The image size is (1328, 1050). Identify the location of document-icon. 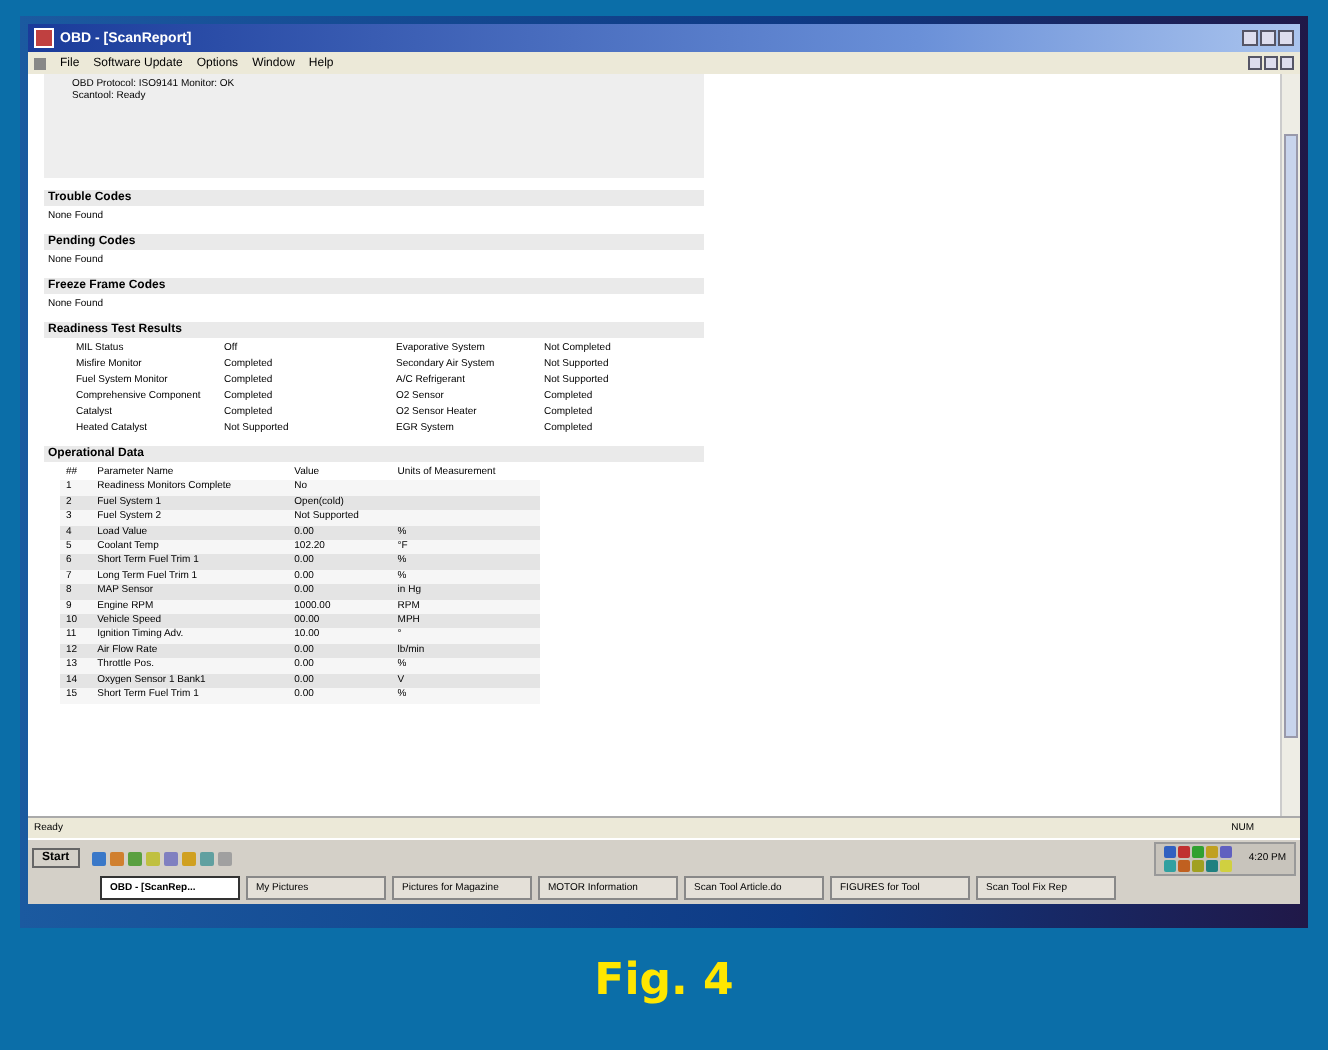
(40, 63).